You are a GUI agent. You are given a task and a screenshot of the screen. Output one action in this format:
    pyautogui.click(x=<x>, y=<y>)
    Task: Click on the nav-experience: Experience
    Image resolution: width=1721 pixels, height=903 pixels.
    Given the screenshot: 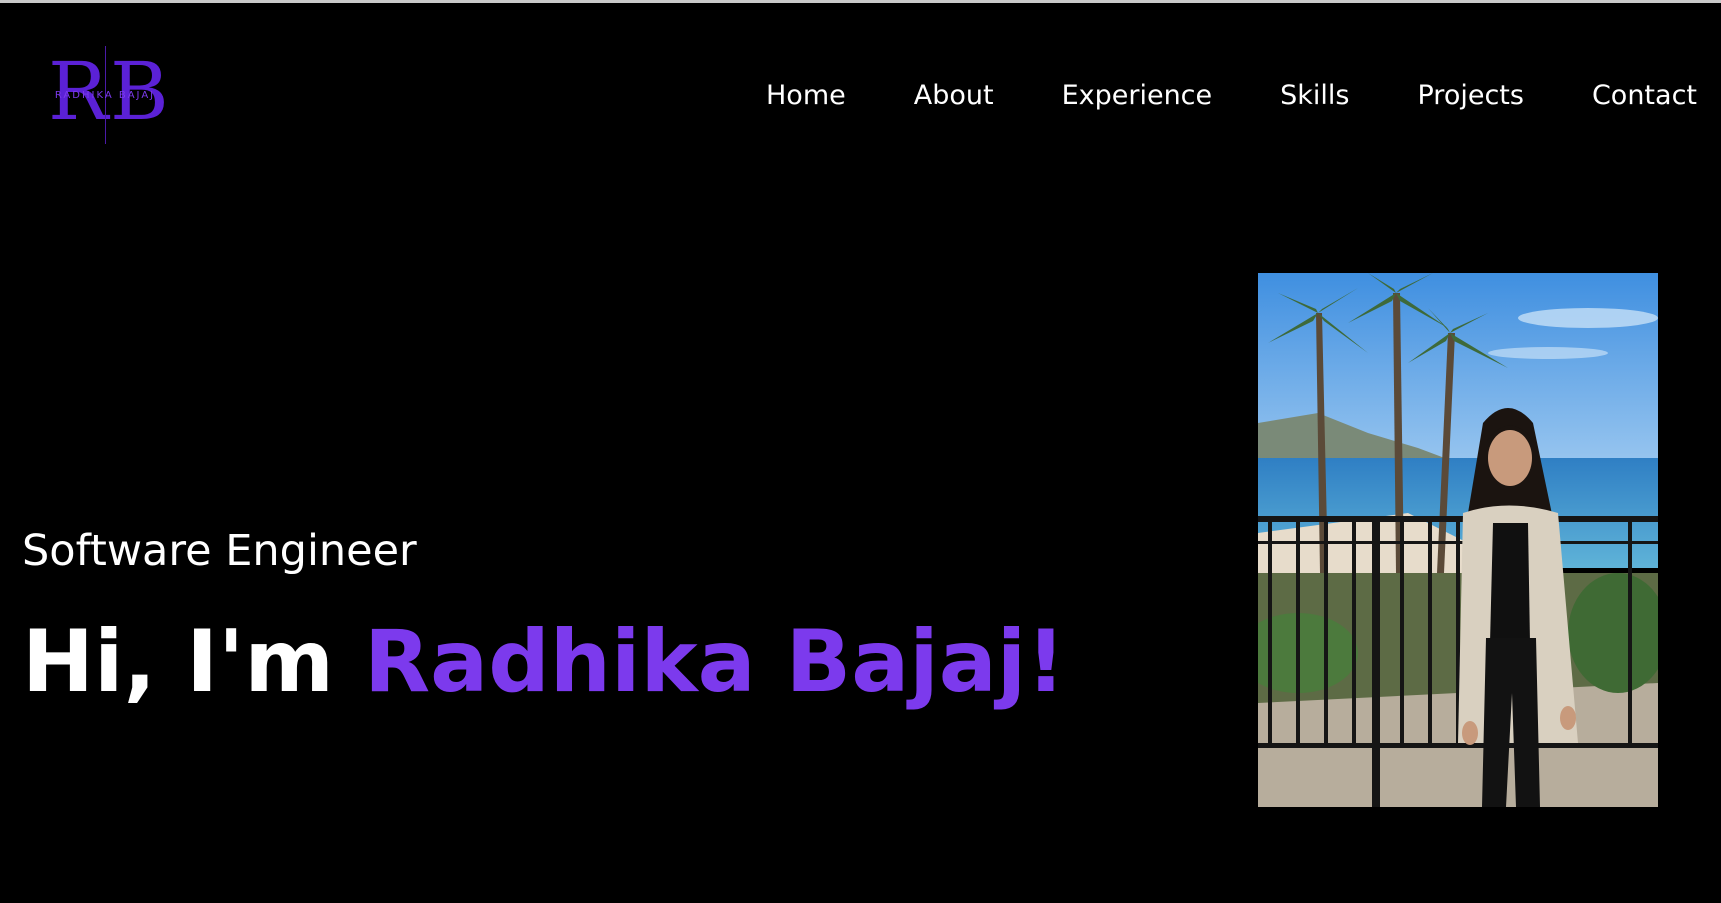 What is the action you would take?
    pyautogui.click(x=1137, y=96)
    